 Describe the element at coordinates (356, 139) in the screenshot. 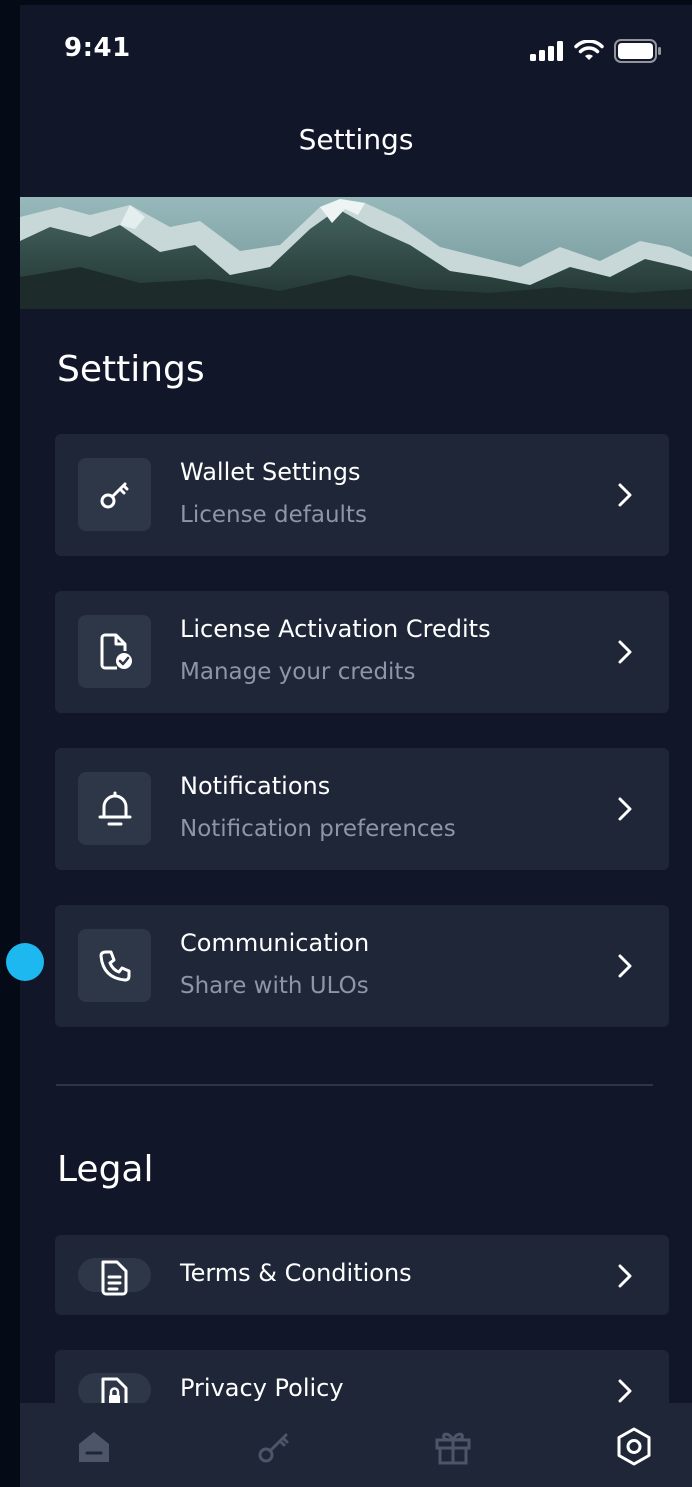

I see `page-title: Settings` at that location.